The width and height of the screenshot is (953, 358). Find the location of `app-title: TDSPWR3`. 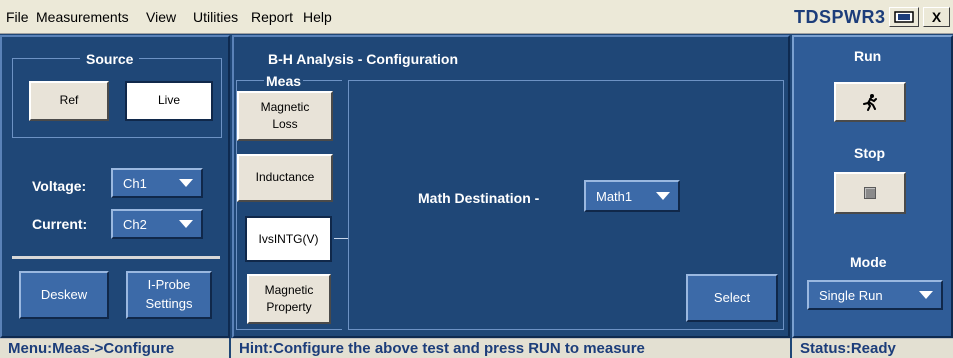

app-title: TDSPWR3 is located at coordinates (840, 17).